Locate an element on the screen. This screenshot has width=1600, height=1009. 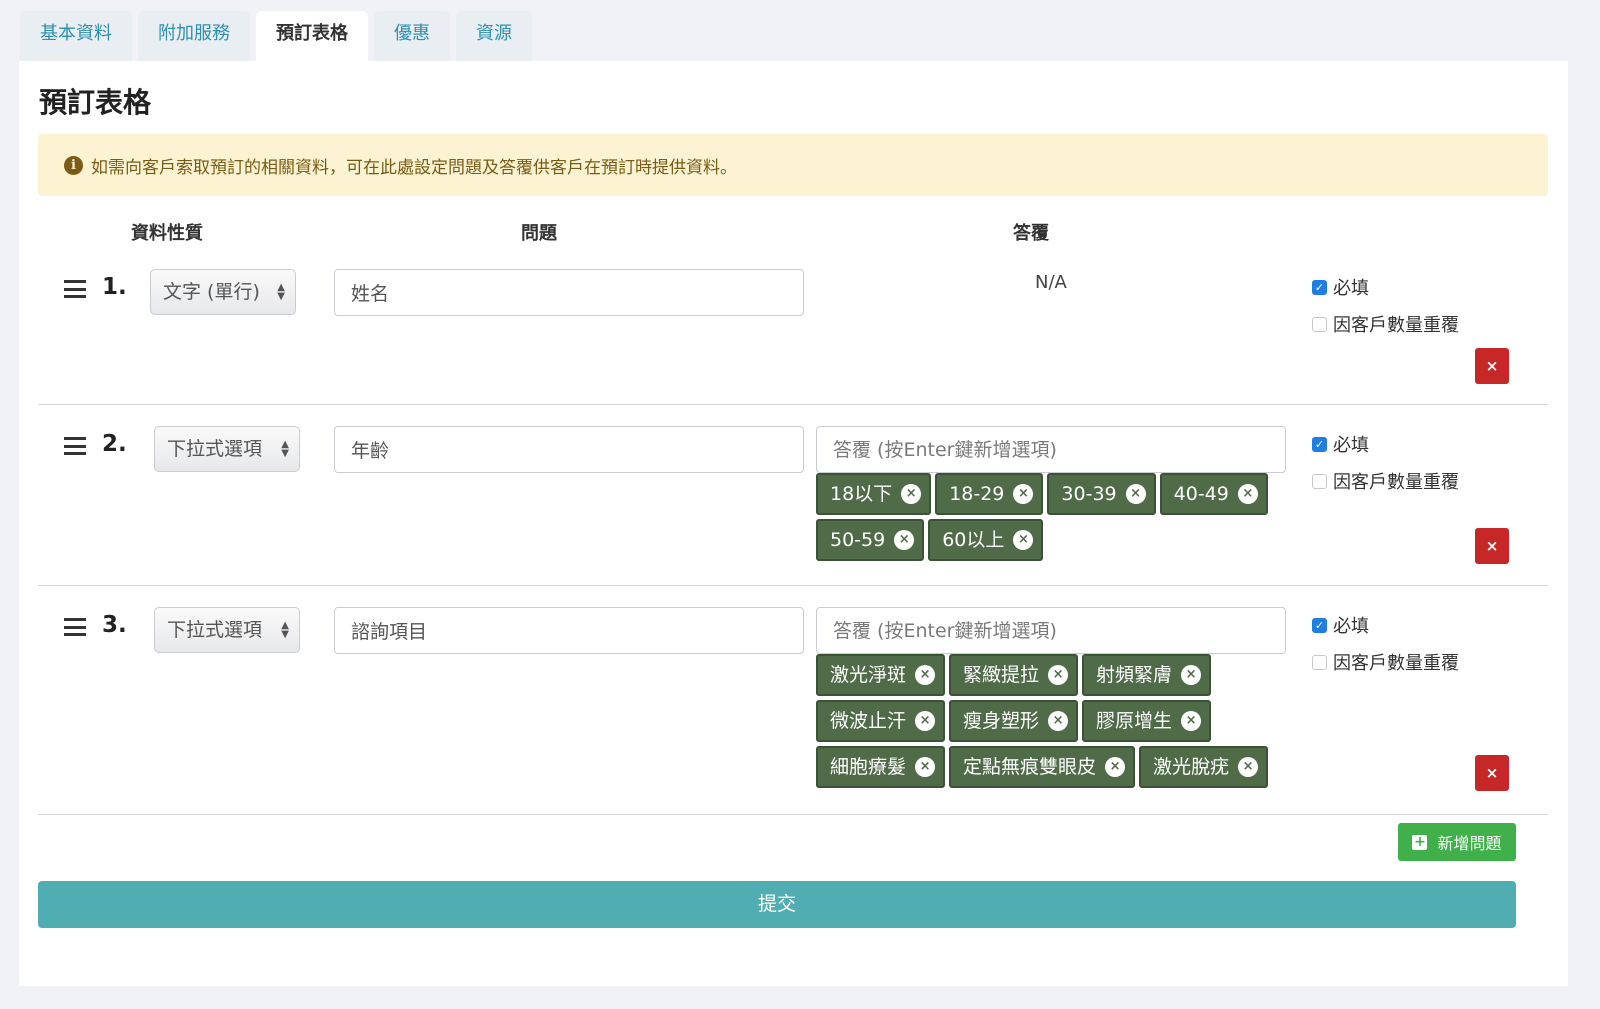
option-tag: 細胞療髮 × is located at coordinates (881, 767).